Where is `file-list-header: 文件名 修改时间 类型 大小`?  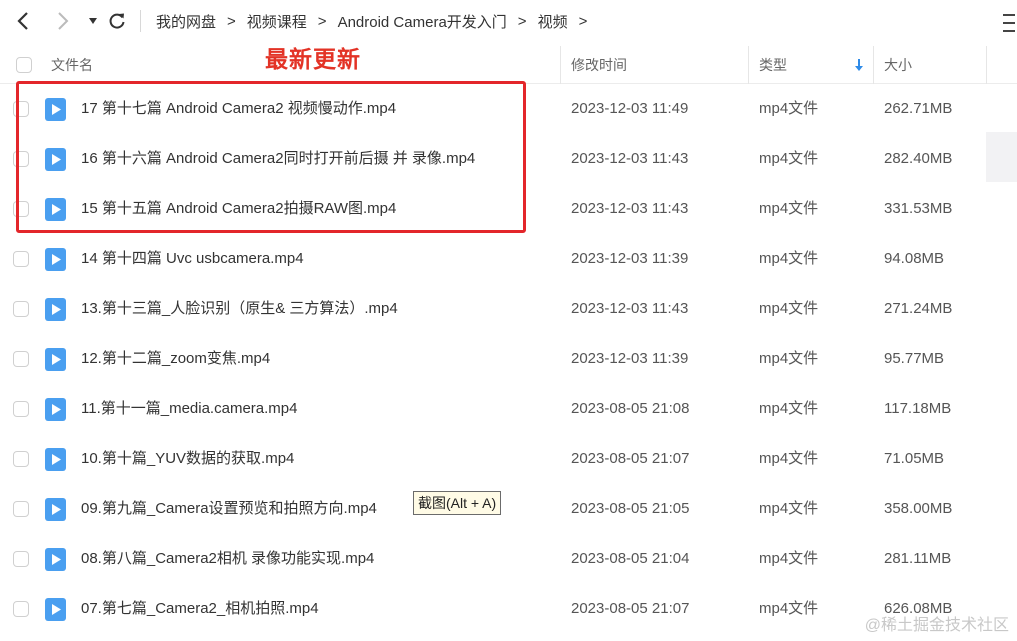 file-list-header: 文件名 修改时间 类型 大小 is located at coordinates (508, 65).